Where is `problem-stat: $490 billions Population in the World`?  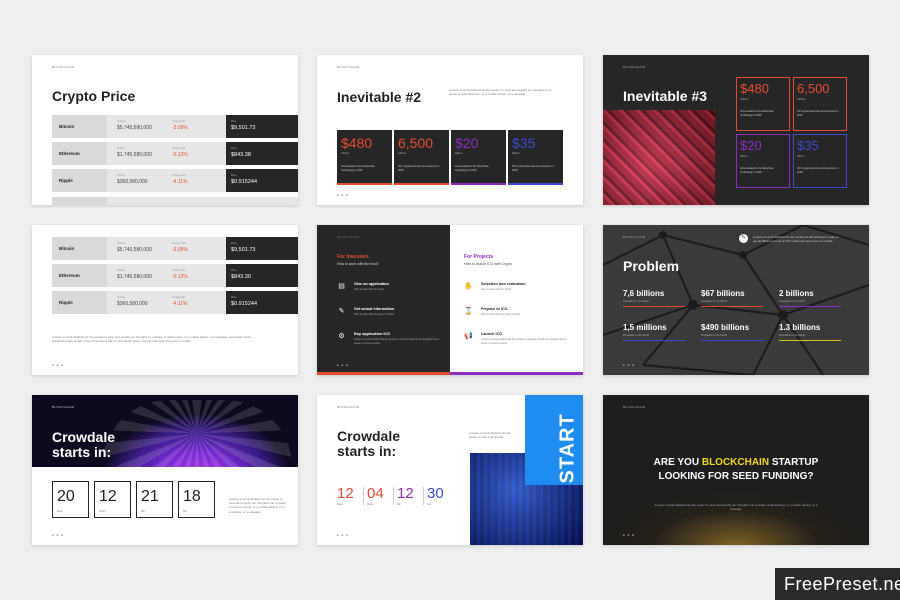
problem-stat: $490 billions Population in the World is located at coordinates (732, 332).